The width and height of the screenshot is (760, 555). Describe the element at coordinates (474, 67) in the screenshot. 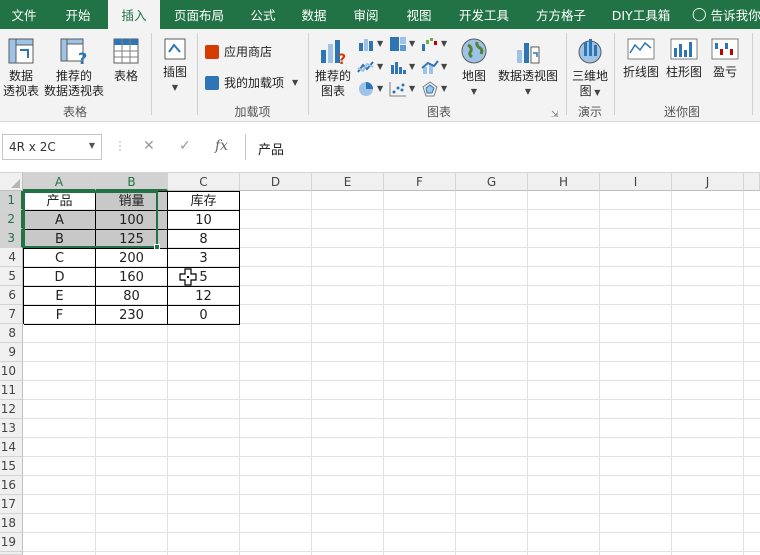

I see `maps-button: 地图 ▼` at that location.